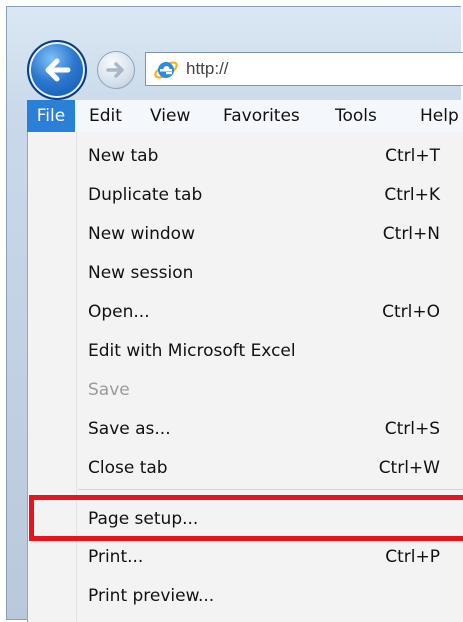 This screenshot has height=622, width=463. What do you see at coordinates (412, 429) in the screenshot?
I see `menu-item-shortcut: Ctrl+S` at bounding box center [412, 429].